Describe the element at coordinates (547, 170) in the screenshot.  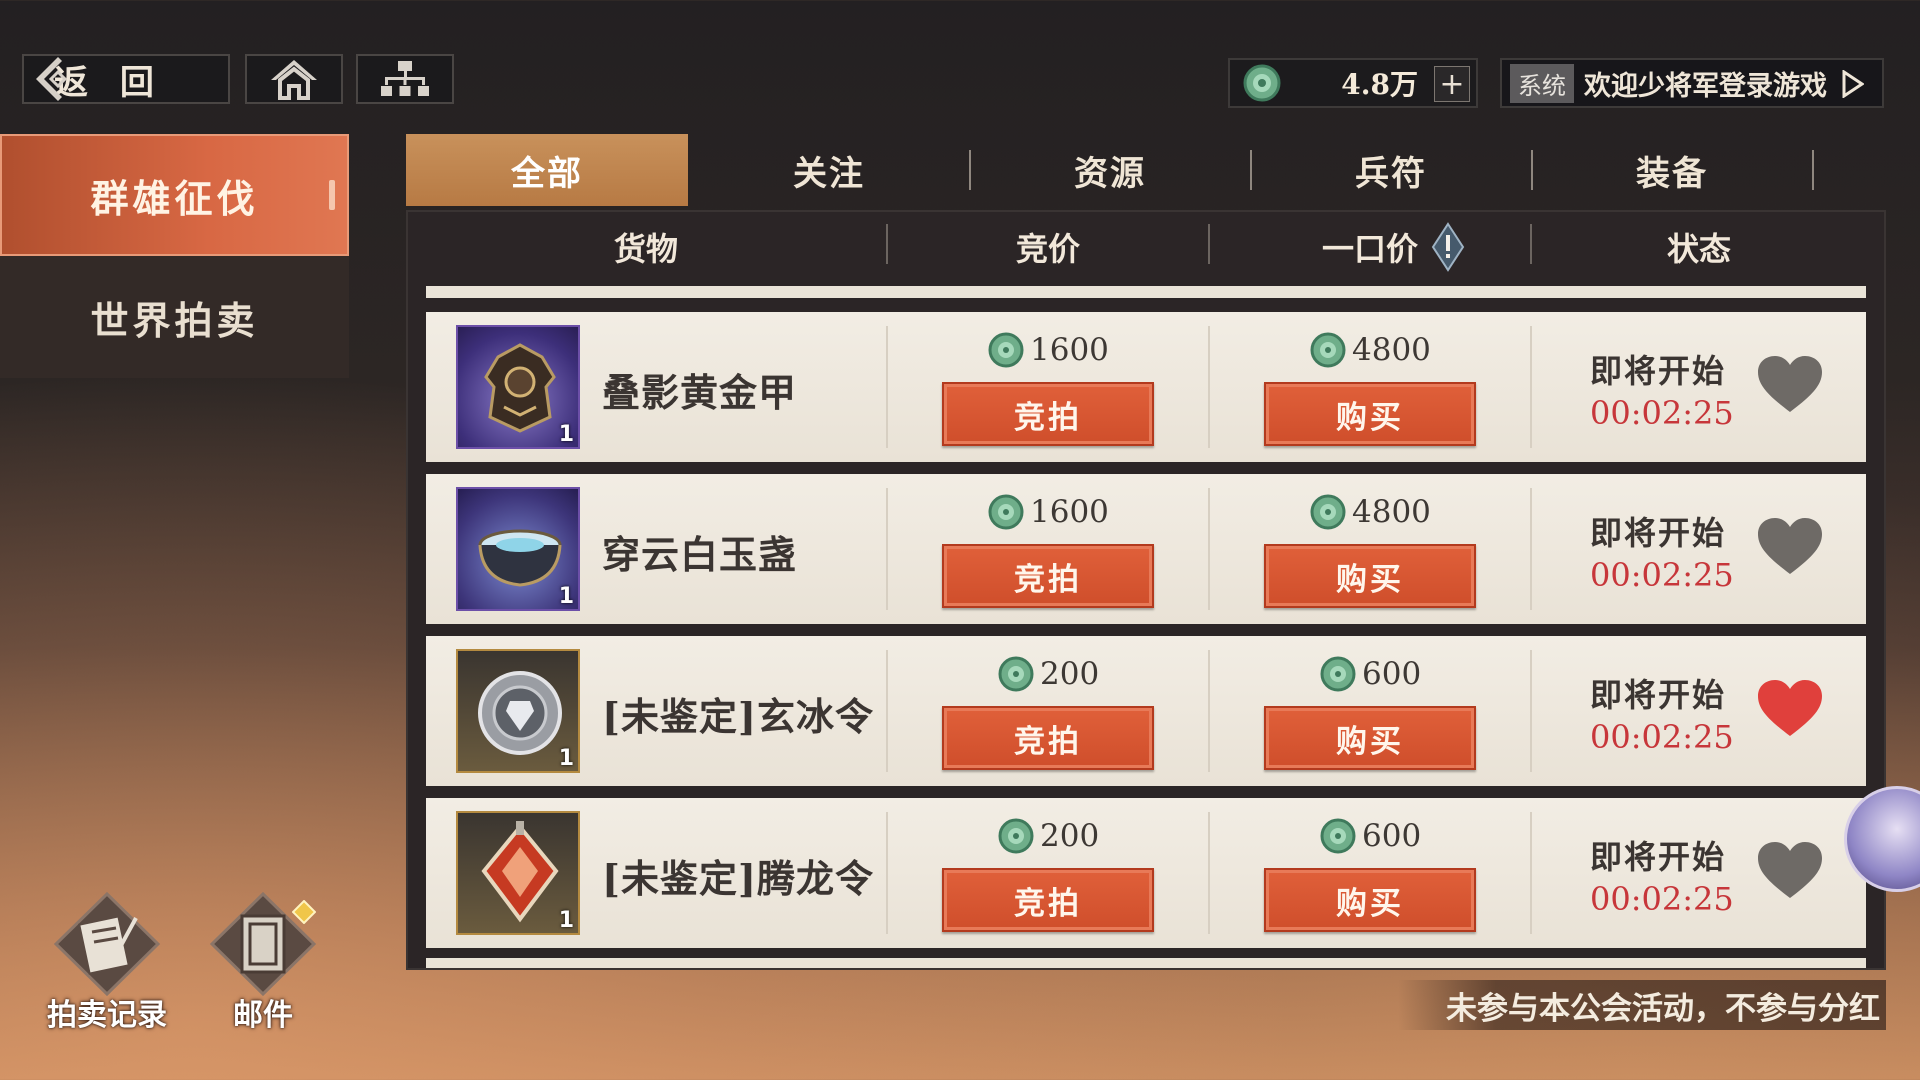
I see `tab-all: 全部` at that location.